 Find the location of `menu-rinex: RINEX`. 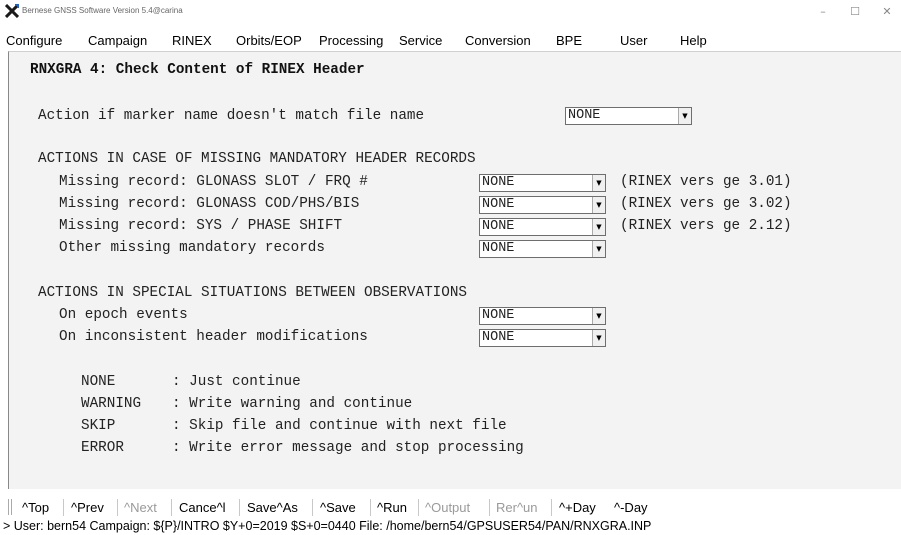

menu-rinex: RINEX is located at coordinates (192, 40).